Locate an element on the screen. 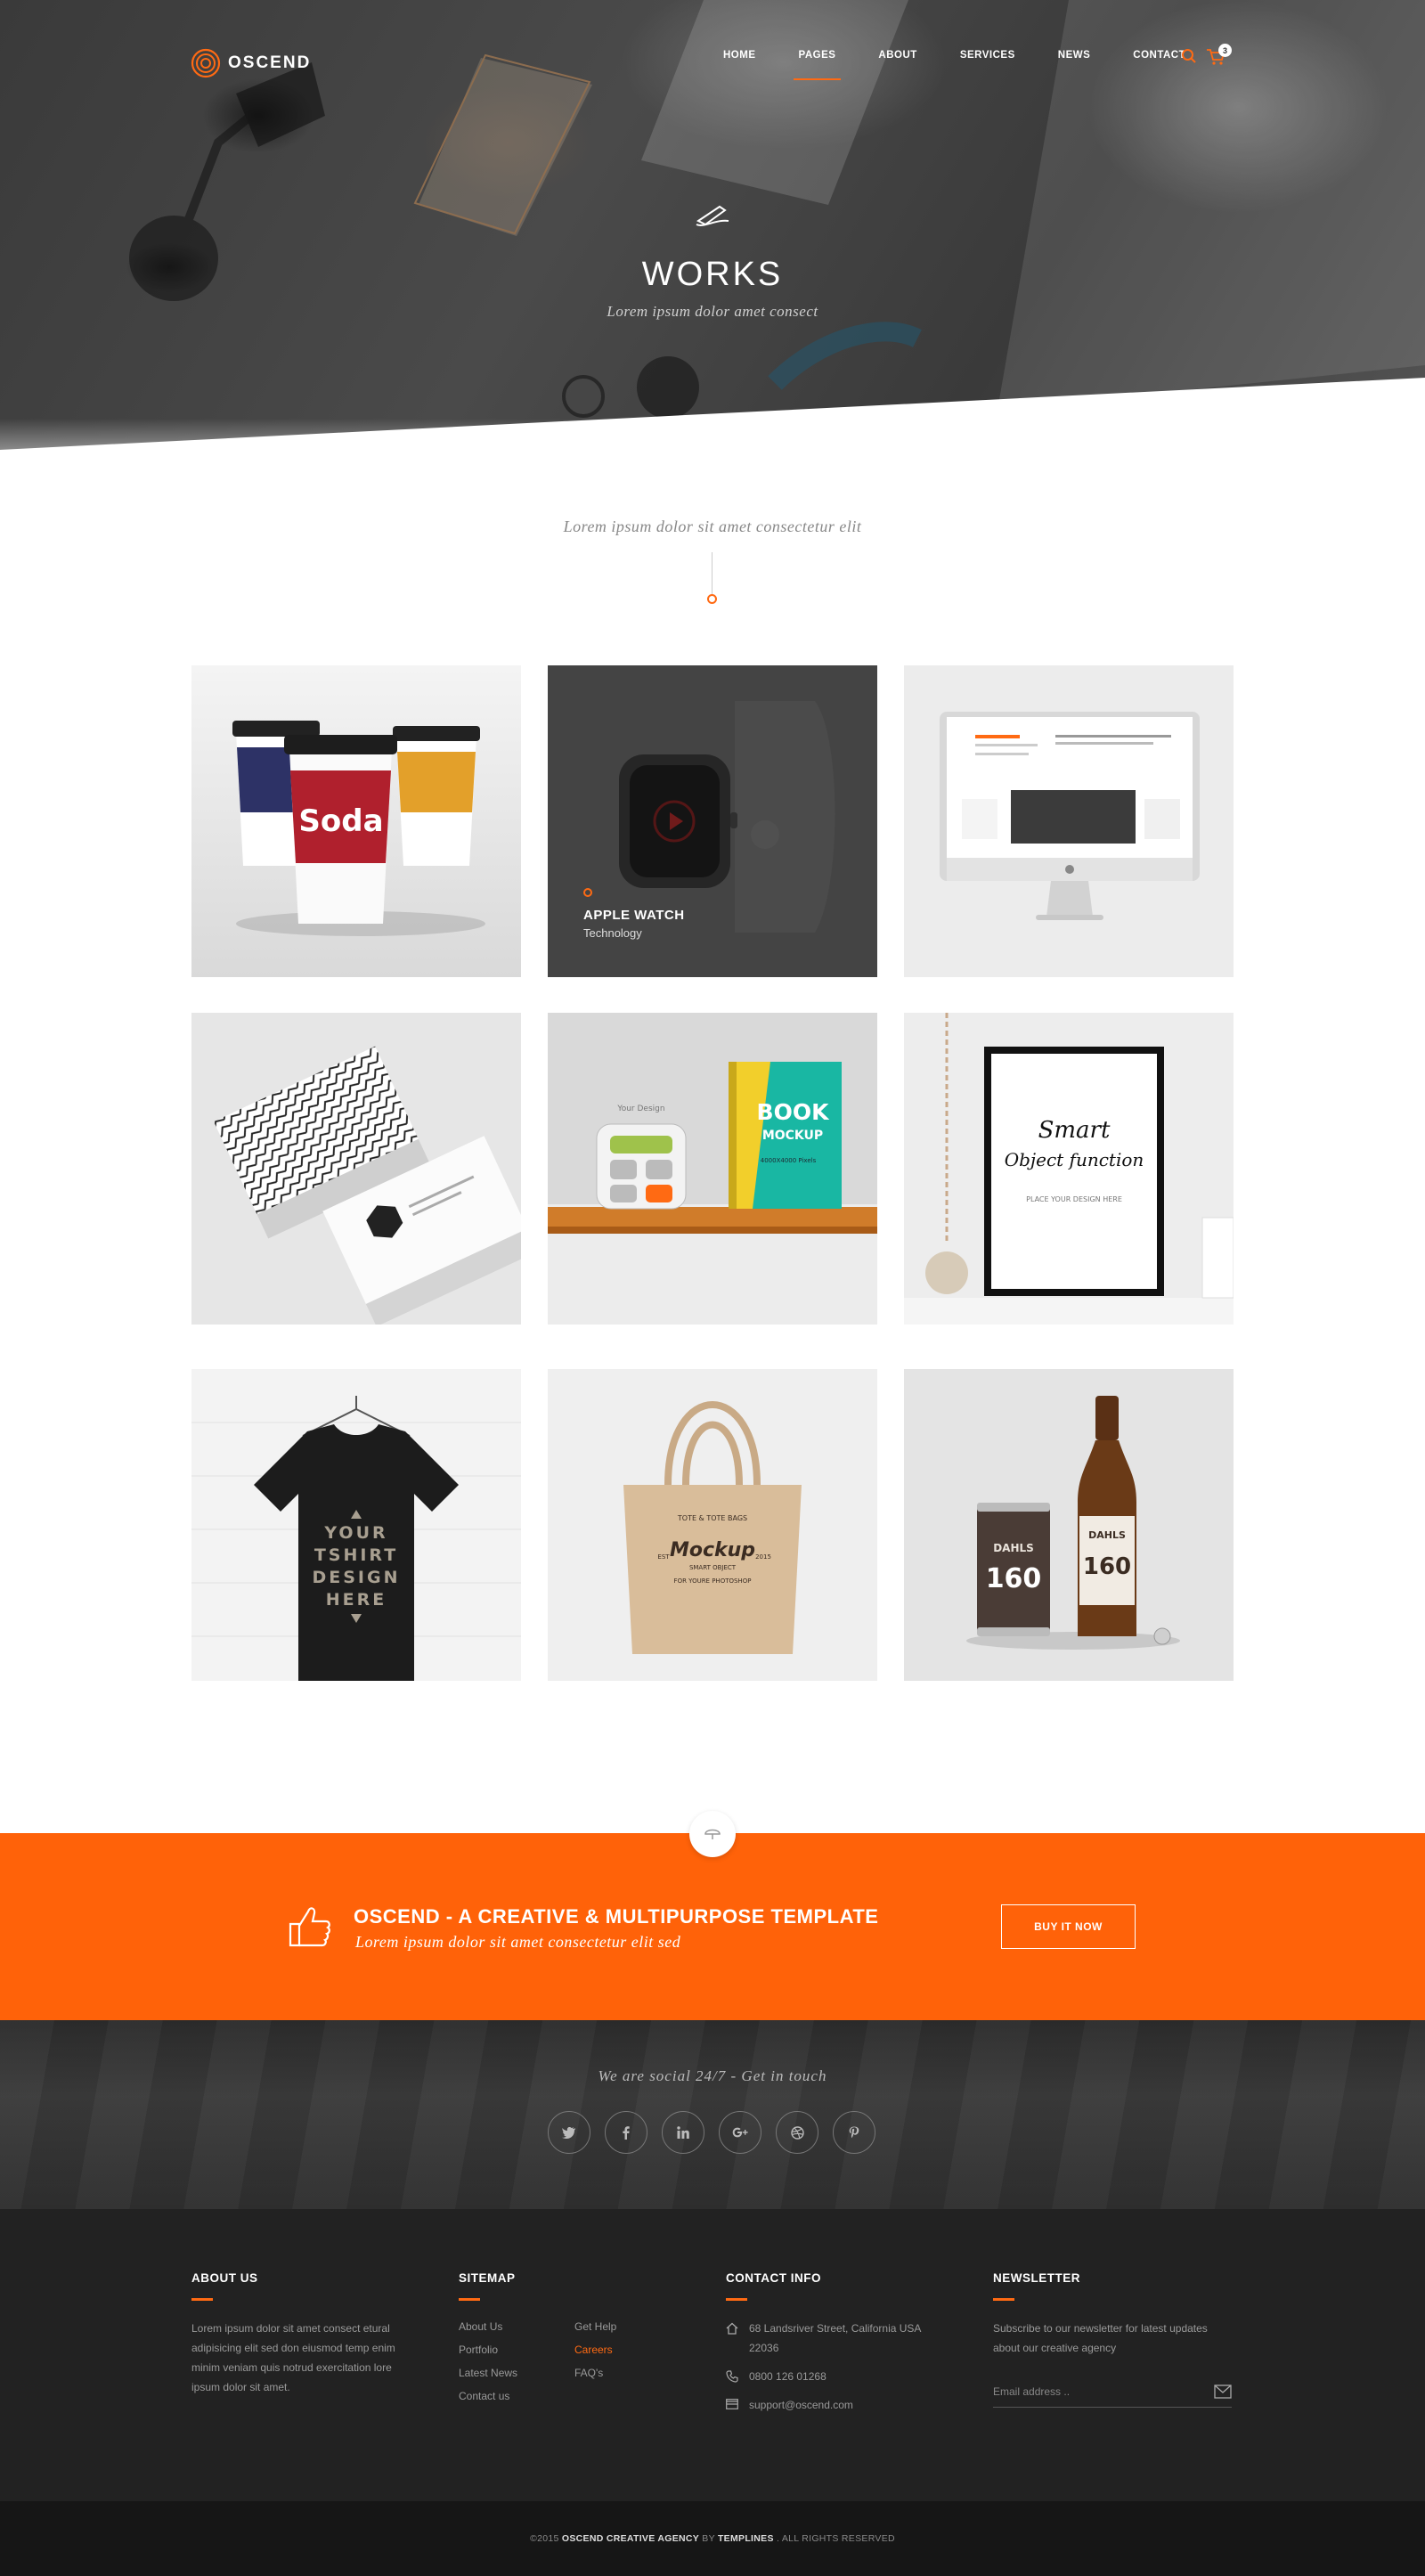 This screenshot has height=2576, width=1425. intro-divider-dot is located at coordinates (712, 599).